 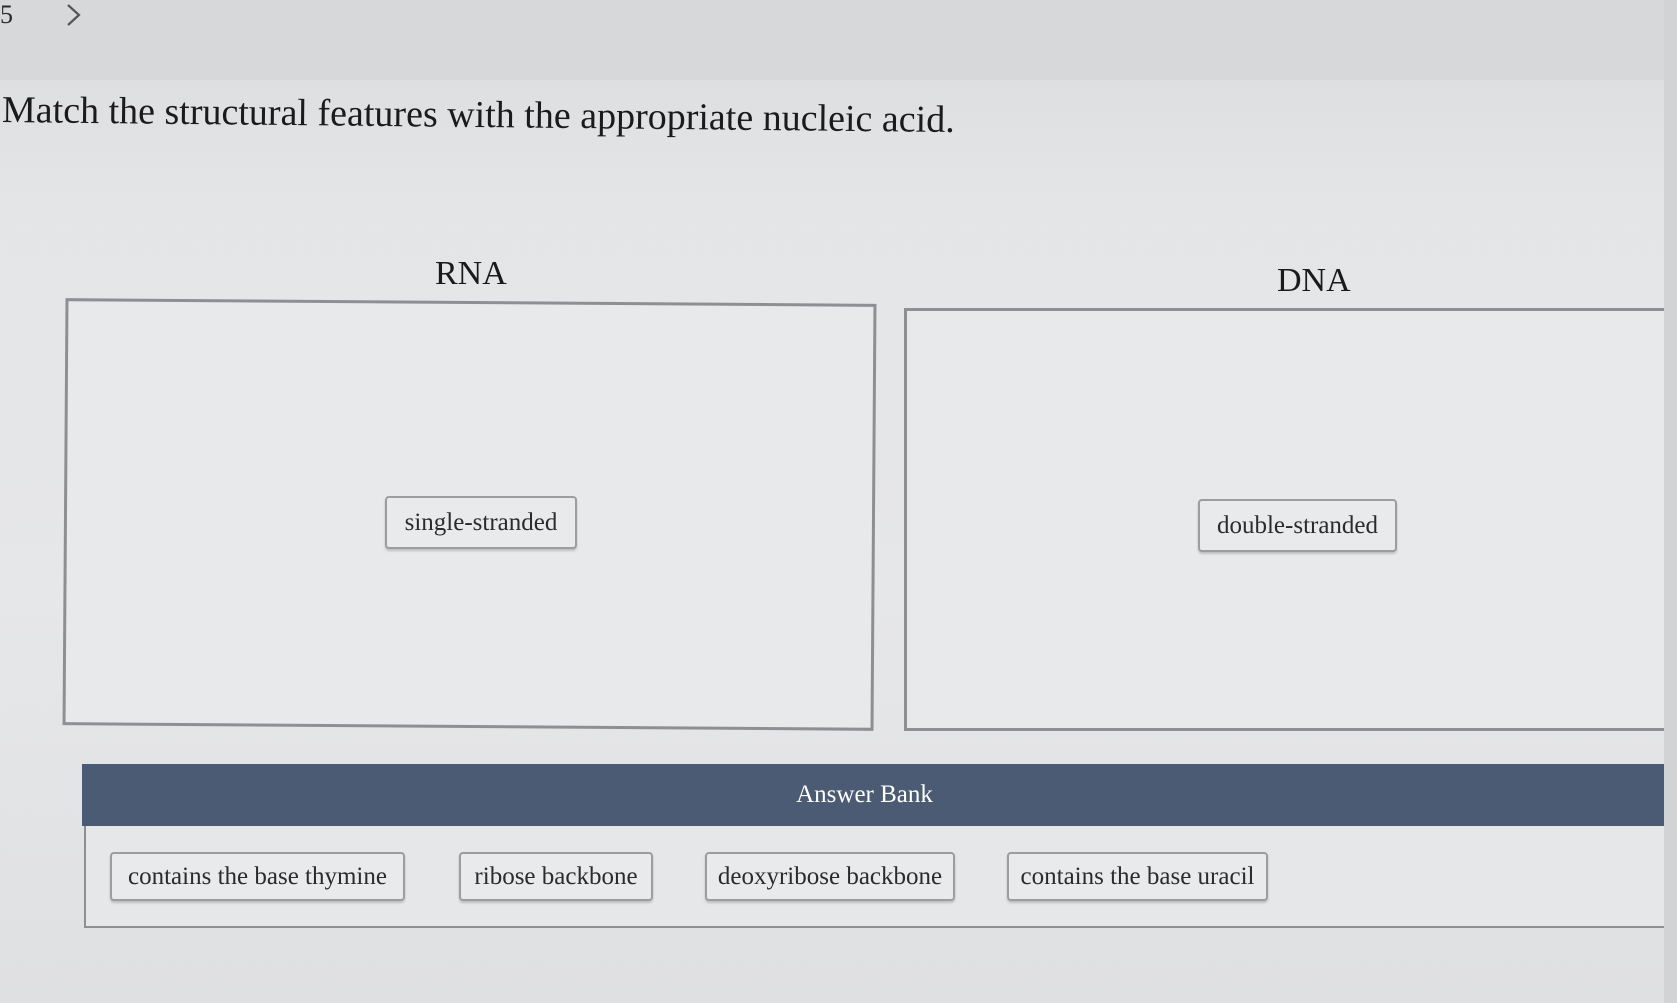 I want to click on placed-chip-single-stranded: single-stranded, so click(x=481, y=522).